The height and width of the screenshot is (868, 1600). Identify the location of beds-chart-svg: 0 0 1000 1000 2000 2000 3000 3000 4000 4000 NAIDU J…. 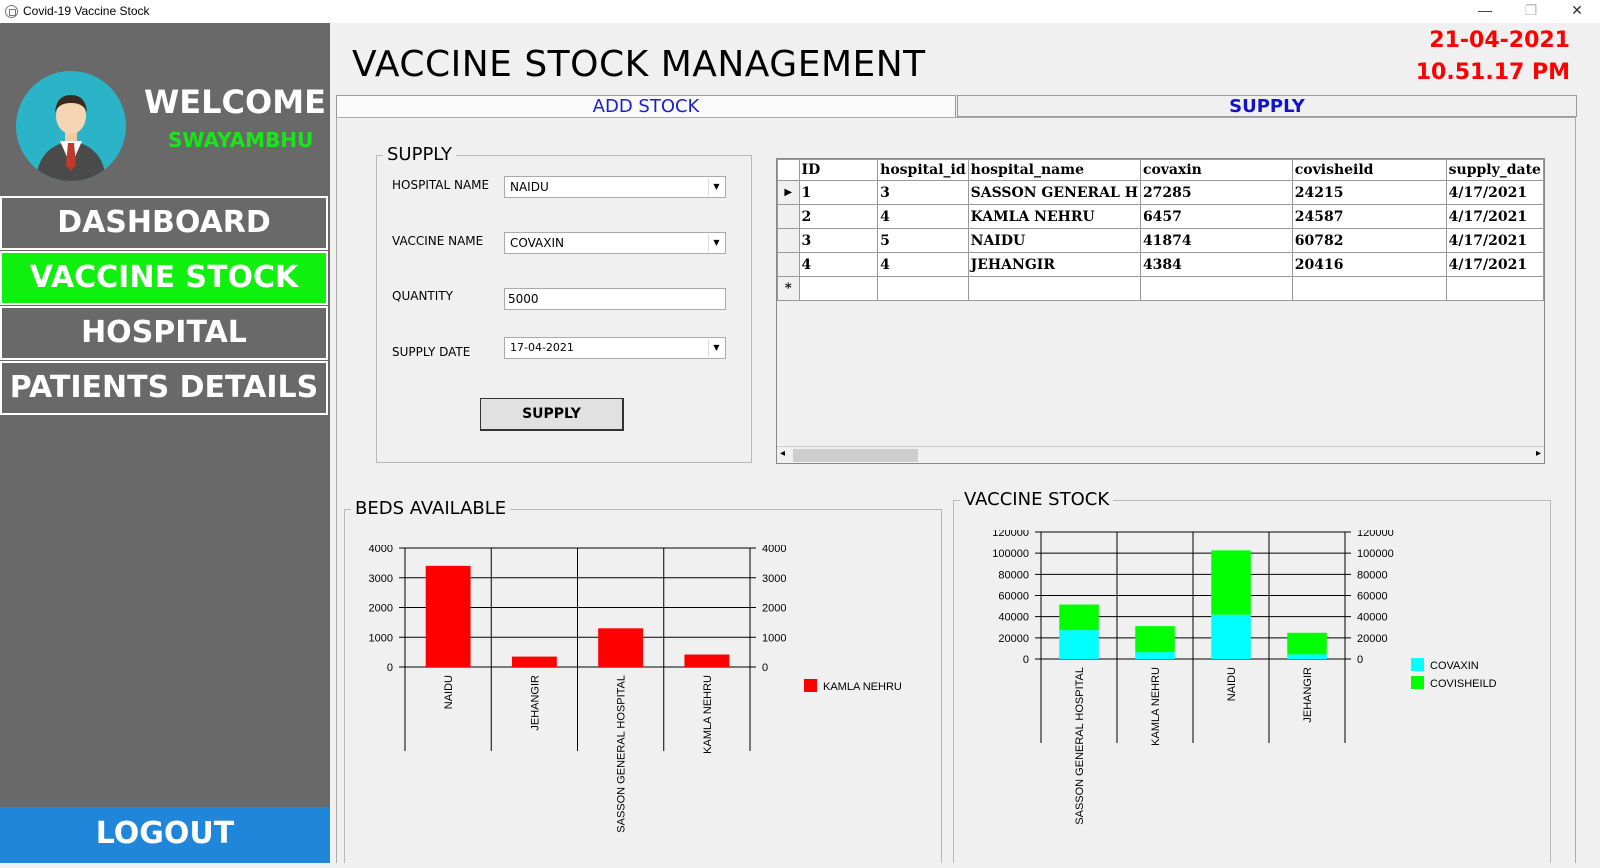
(635, 688).